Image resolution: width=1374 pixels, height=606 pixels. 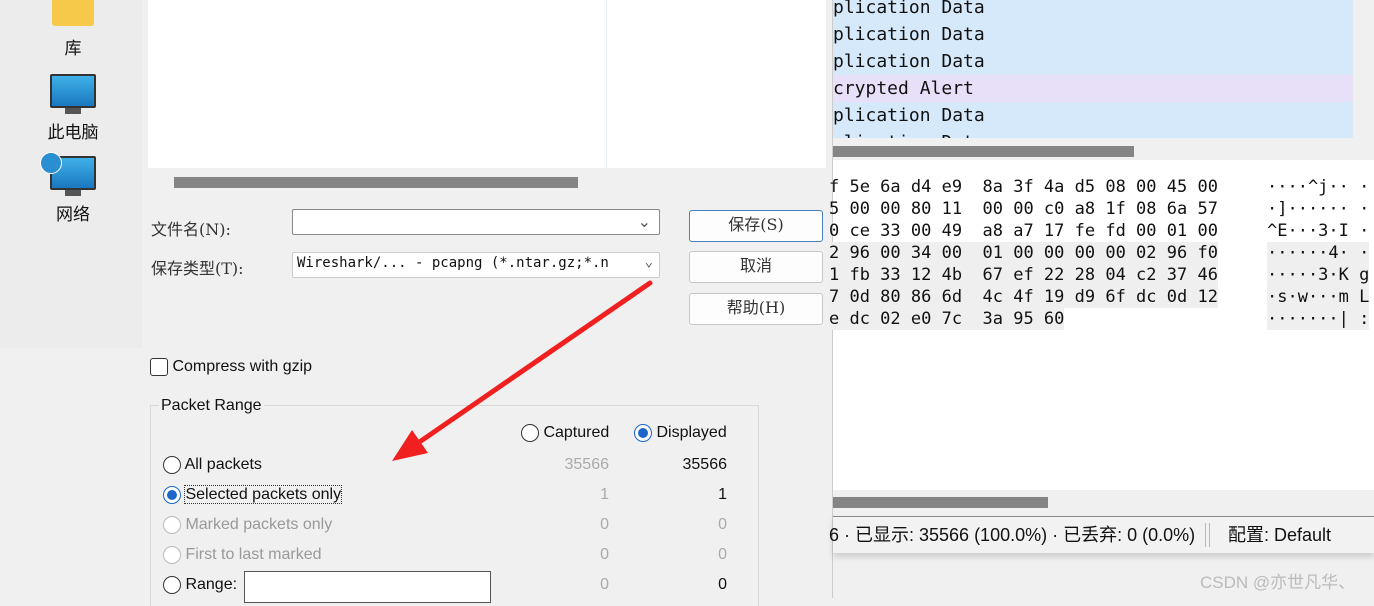 I want to click on annotation-arrow, so click(x=522, y=370).